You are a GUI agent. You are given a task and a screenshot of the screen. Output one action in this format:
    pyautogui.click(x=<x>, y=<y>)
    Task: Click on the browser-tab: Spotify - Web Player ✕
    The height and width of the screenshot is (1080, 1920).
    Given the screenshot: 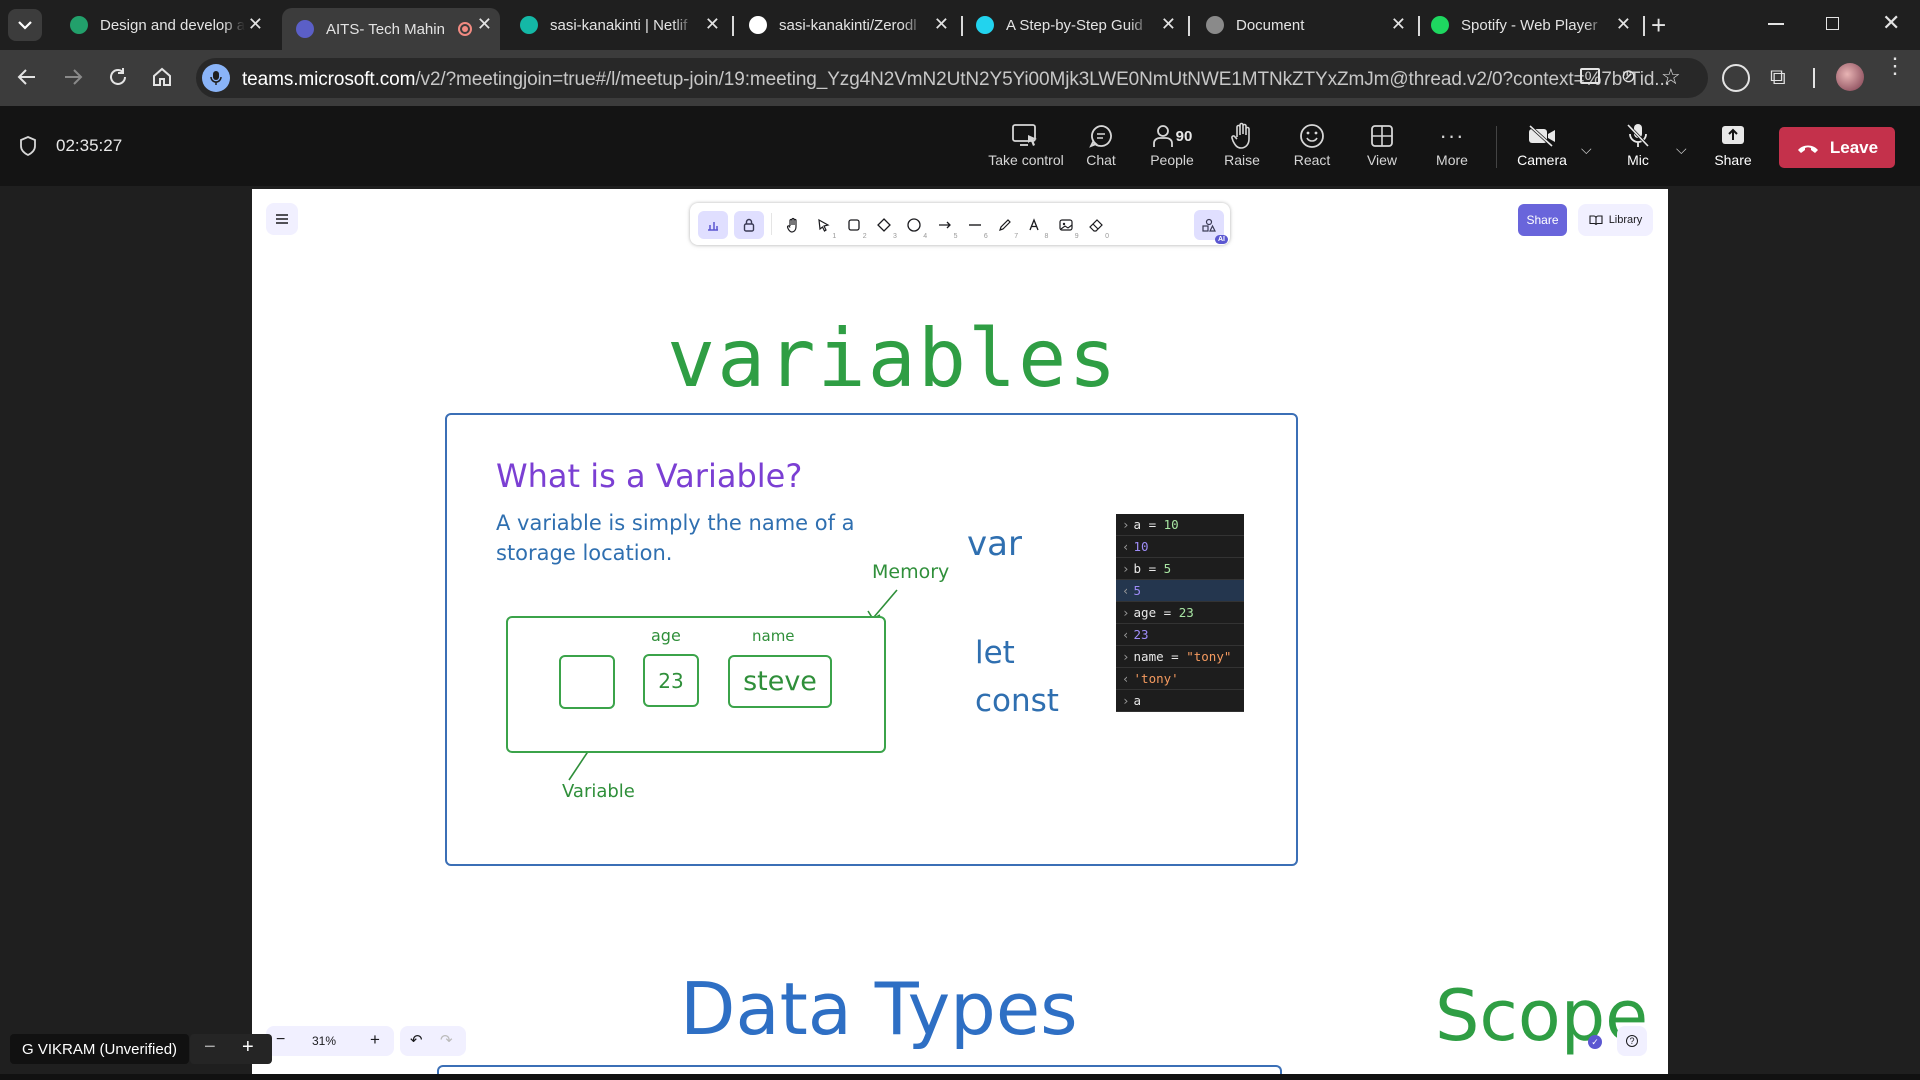 What is the action you would take?
    pyautogui.click(x=1528, y=25)
    